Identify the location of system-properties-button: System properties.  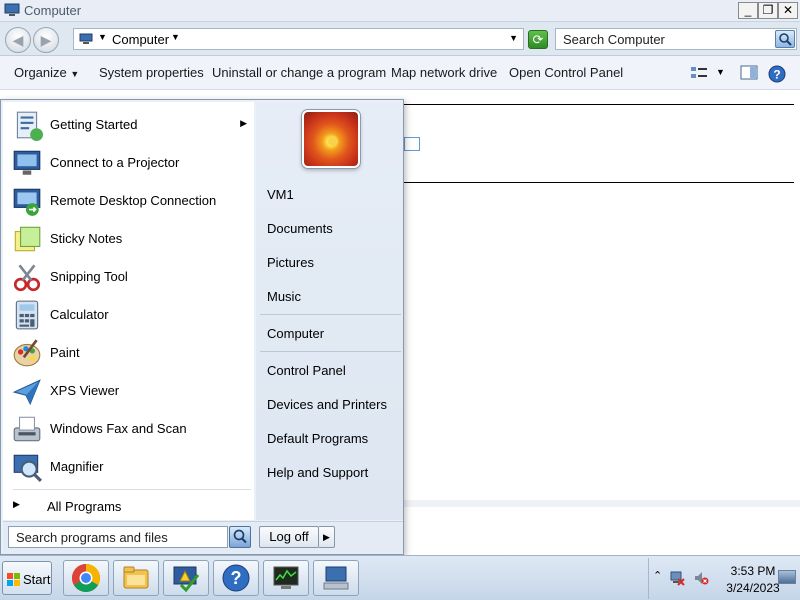
(151, 72).